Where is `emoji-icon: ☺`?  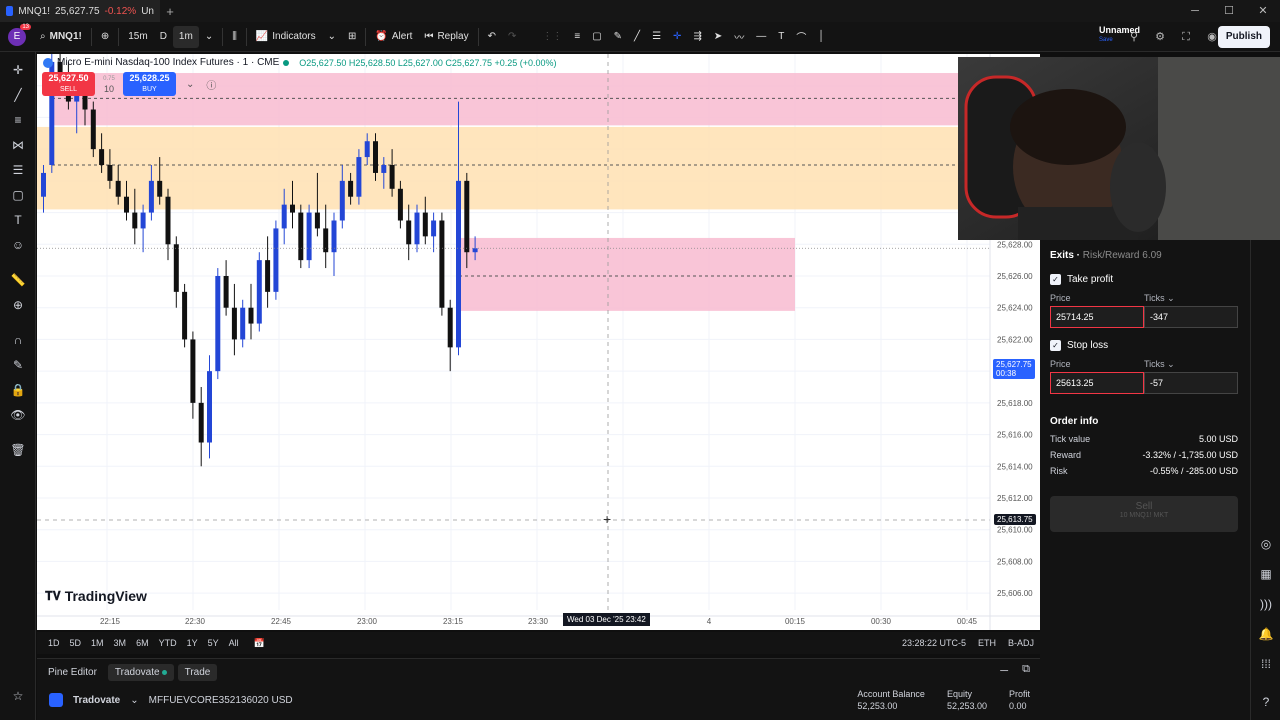
emoji-icon: ☺ is located at coordinates (18, 245).